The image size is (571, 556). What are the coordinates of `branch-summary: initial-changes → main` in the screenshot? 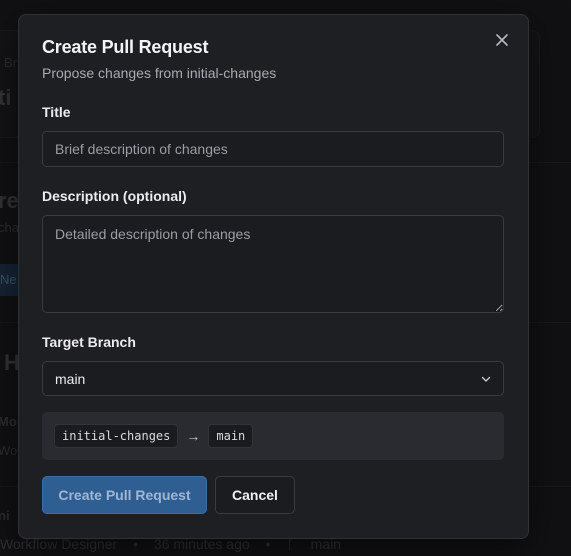 It's located at (273, 436).